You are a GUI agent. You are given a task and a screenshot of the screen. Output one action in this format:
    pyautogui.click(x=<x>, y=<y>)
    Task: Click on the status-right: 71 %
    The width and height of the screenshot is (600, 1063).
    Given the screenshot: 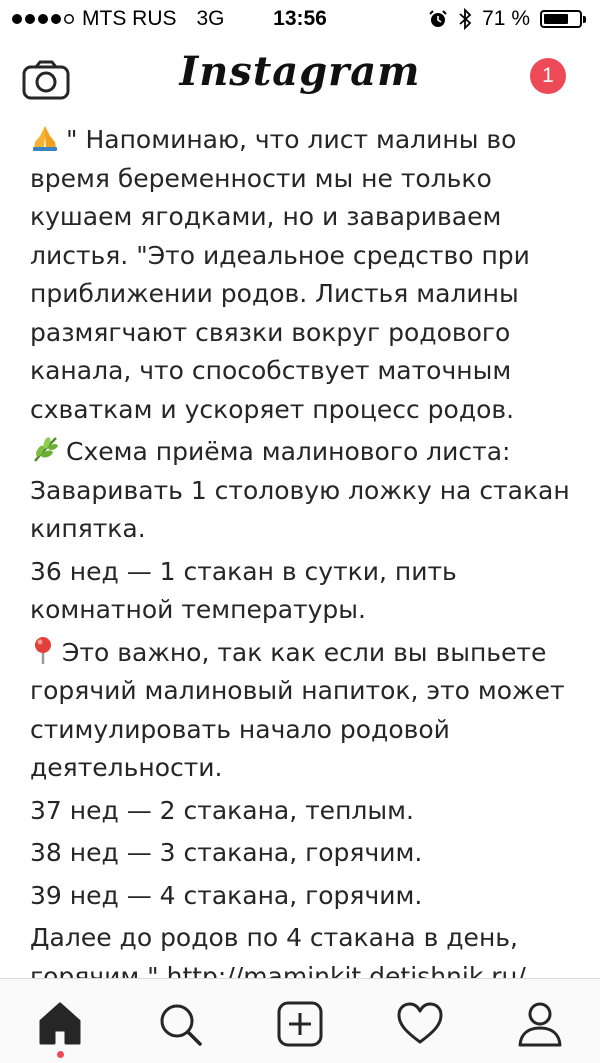 What is the action you would take?
    pyautogui.click(x=507, y=19)
    